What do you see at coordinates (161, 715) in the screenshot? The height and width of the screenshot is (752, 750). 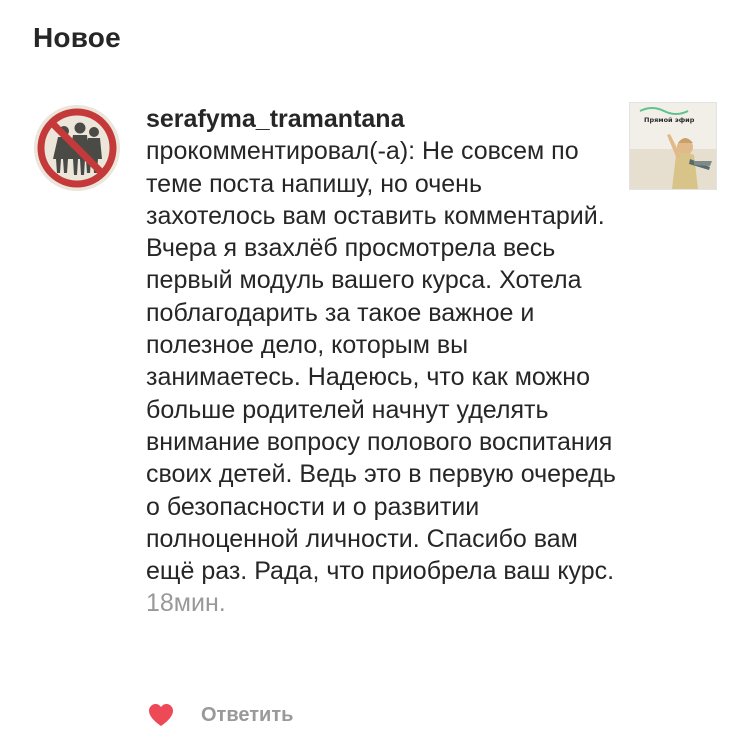 I see `heart-icon` at bounding box center [161, 715].